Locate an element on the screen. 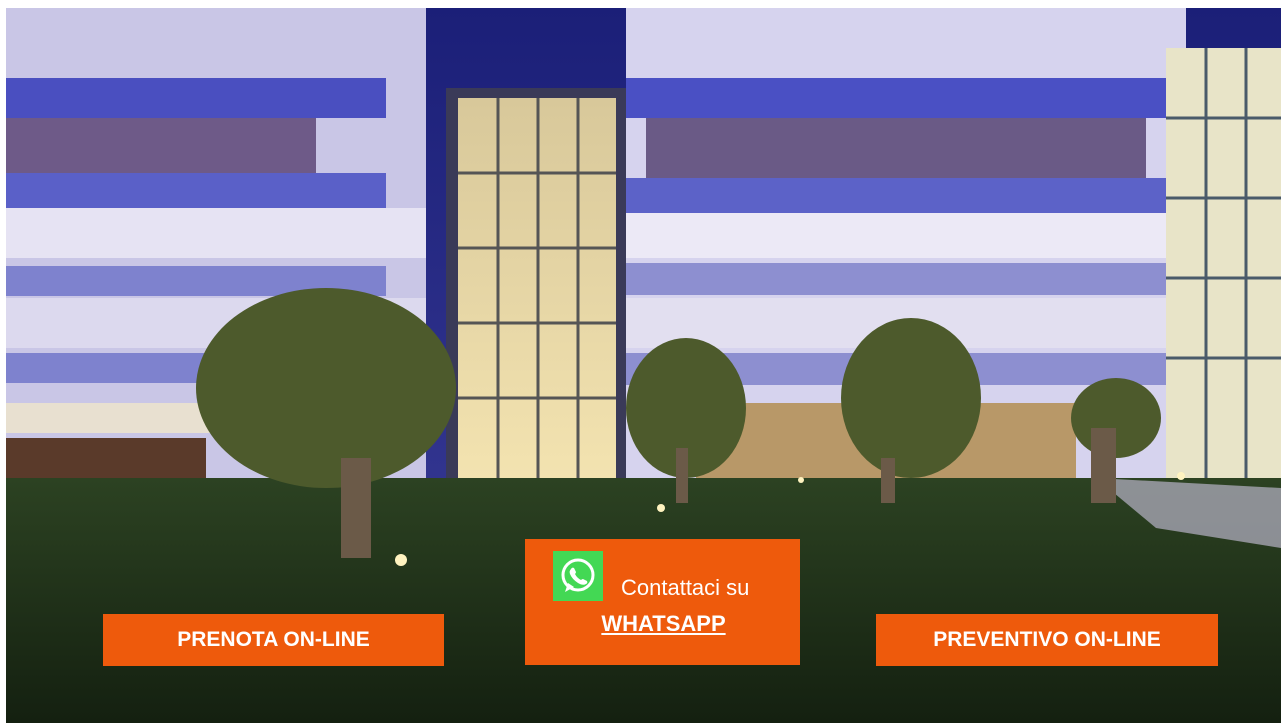 The width and height of the screenshot is (1281, 723). prenota-online-button: PRENOTA ON-LINE is located at coordinates (273, 640).